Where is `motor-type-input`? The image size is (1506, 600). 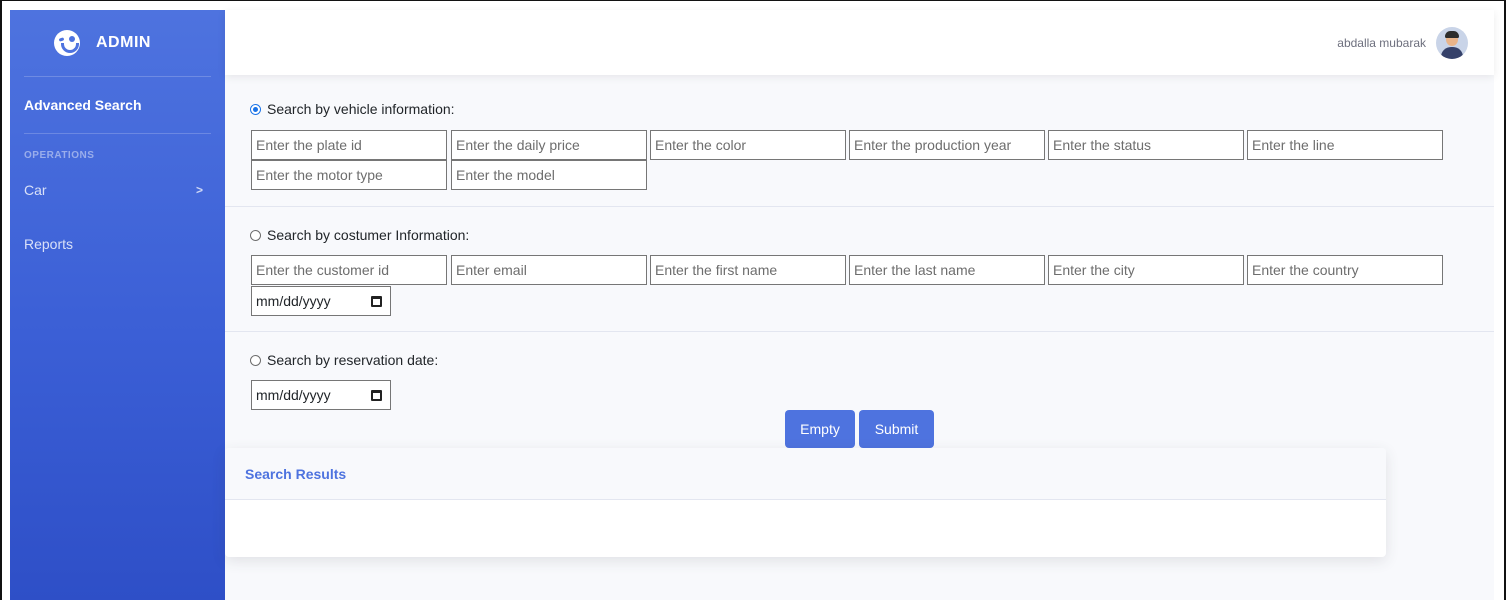 motor-type-input is located at coordinates (349, 175).